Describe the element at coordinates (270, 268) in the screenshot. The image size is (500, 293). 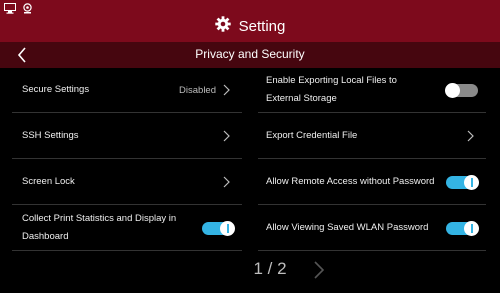
I see `page-indicator: 1 / 2` at that location.